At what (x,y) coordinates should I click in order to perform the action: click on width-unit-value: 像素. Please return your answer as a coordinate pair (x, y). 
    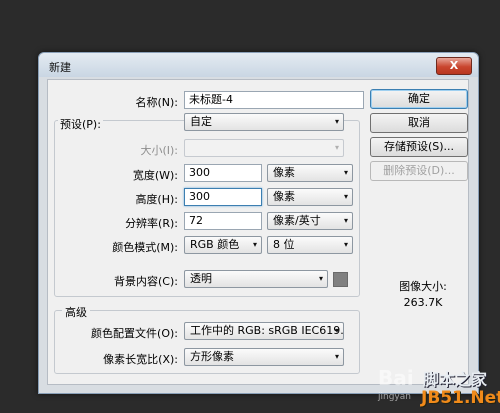
    Looking at the image, I should click on (284, 172).